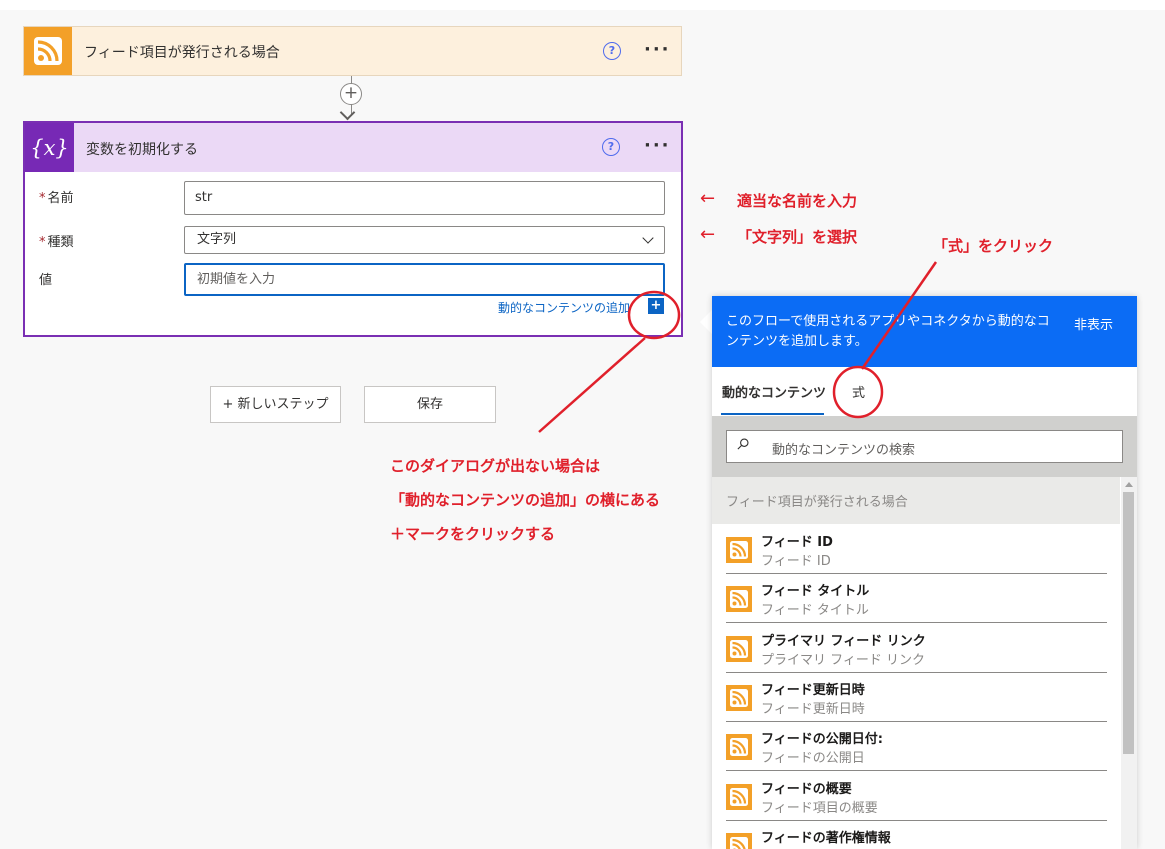  Describe the element at coordinates (806, 789) in the screenshot. I see `item-title: フィードの概要` at that location.